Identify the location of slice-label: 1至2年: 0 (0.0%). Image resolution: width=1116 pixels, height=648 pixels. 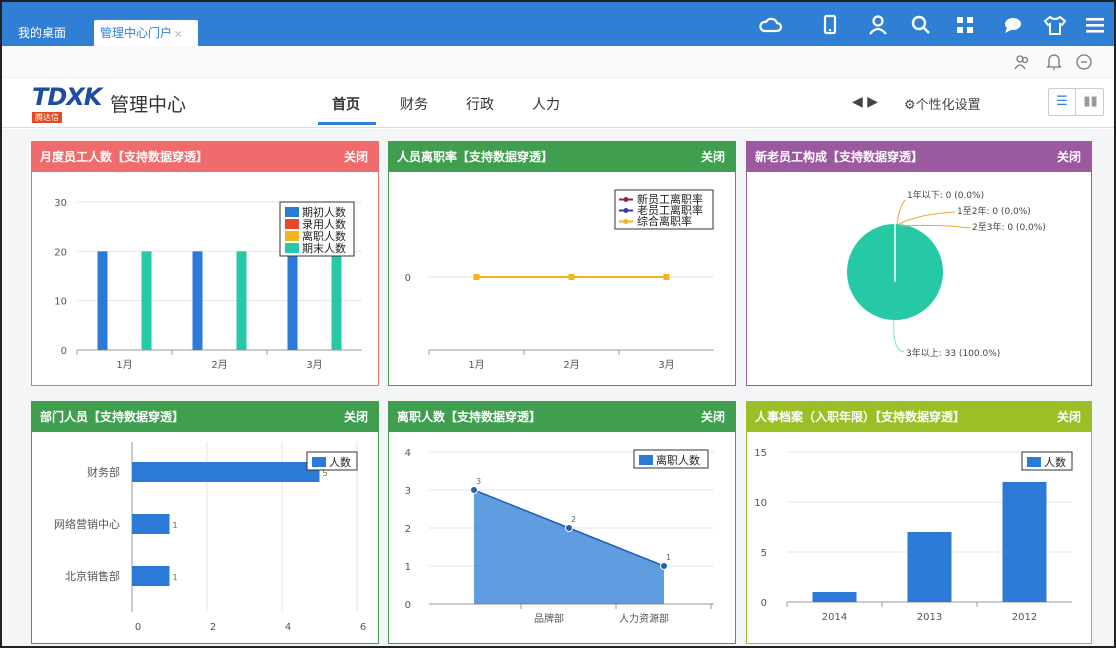
(994, 211).